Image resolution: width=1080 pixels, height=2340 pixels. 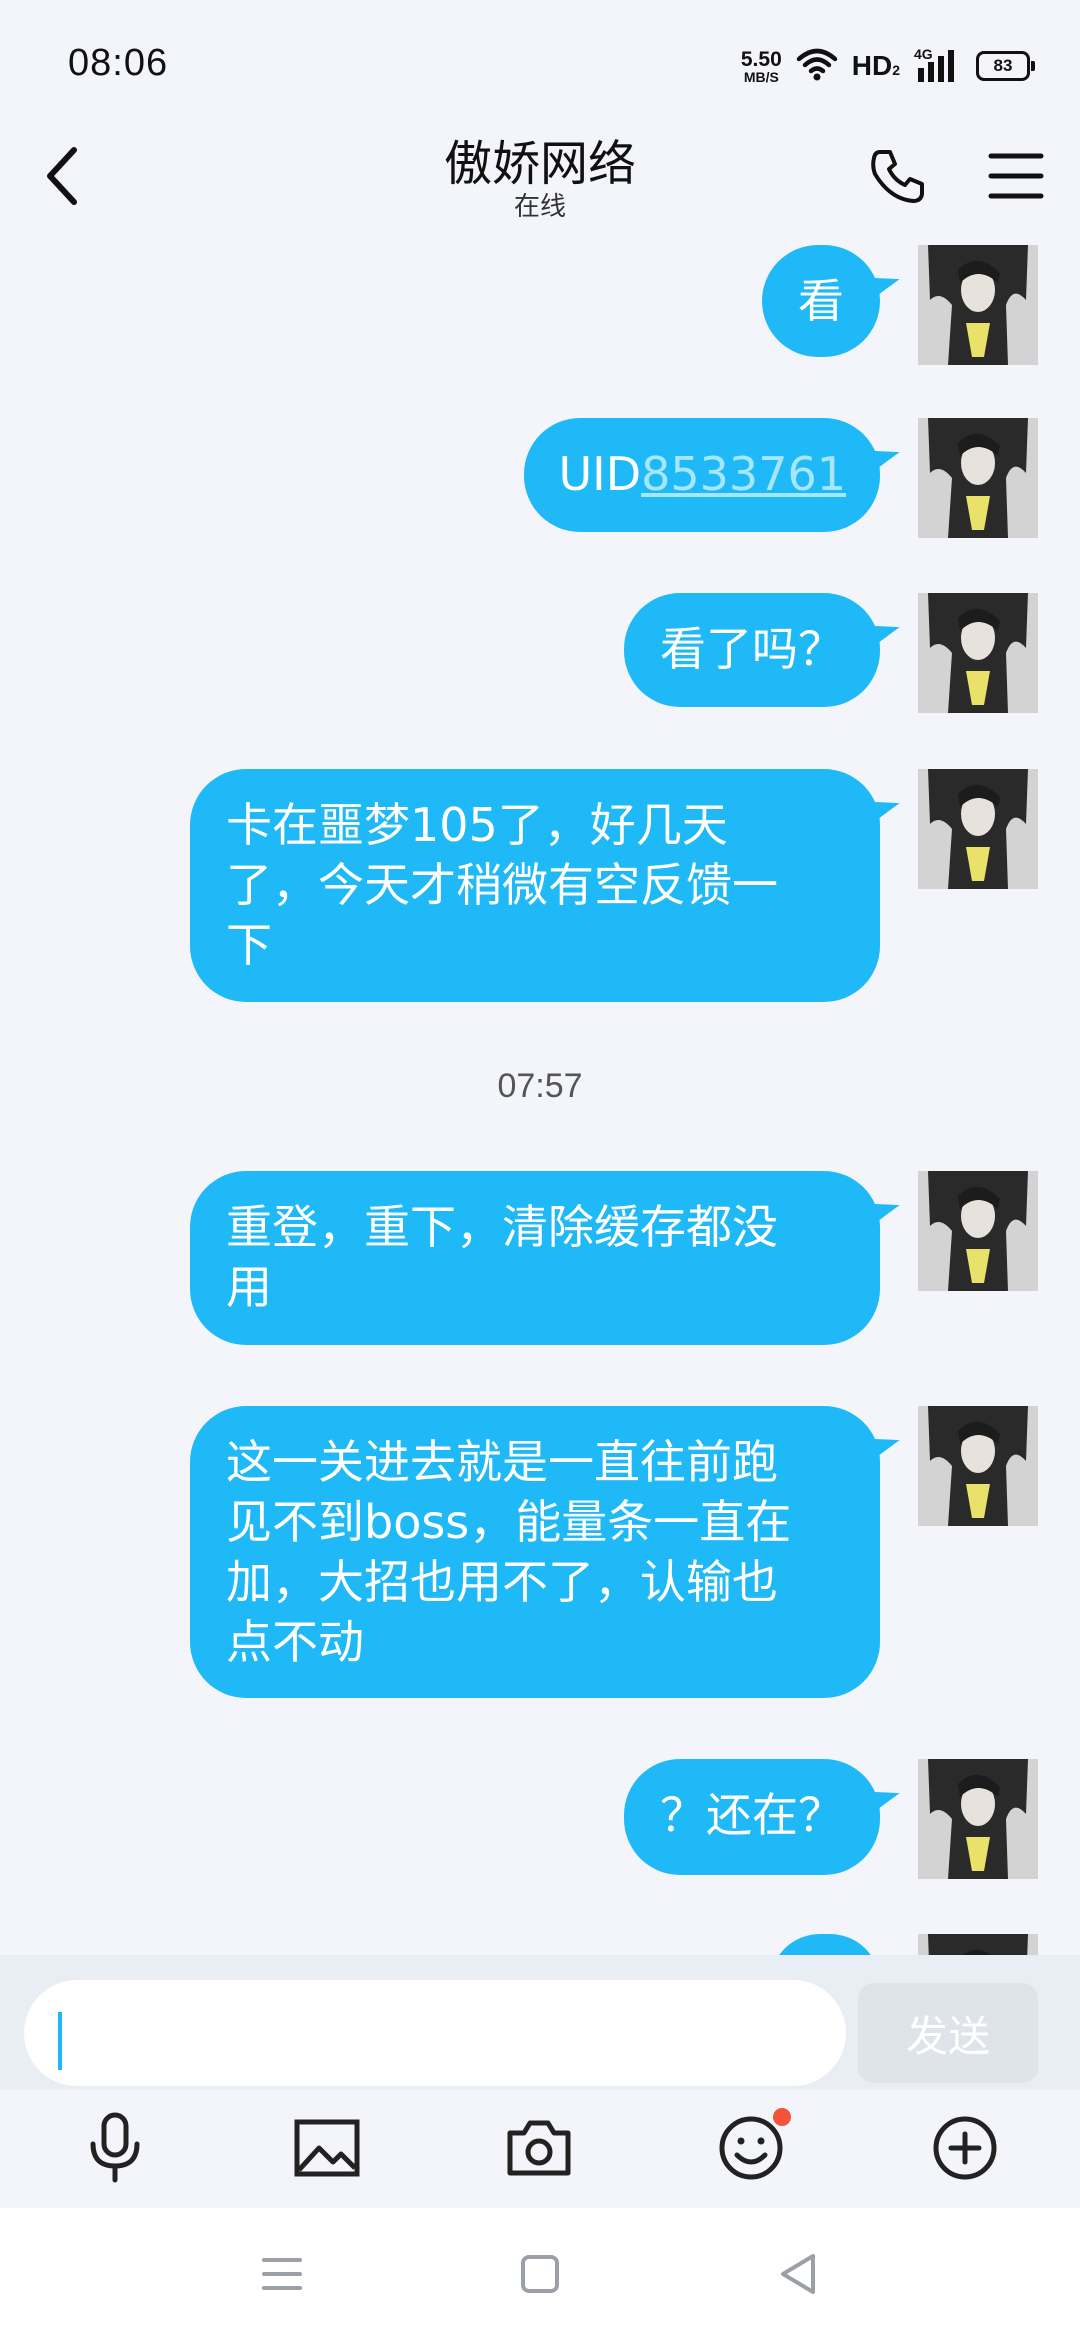 I want to click on message-line: 重登，重下，清除缓存都没, so click(x=502, y=1227).